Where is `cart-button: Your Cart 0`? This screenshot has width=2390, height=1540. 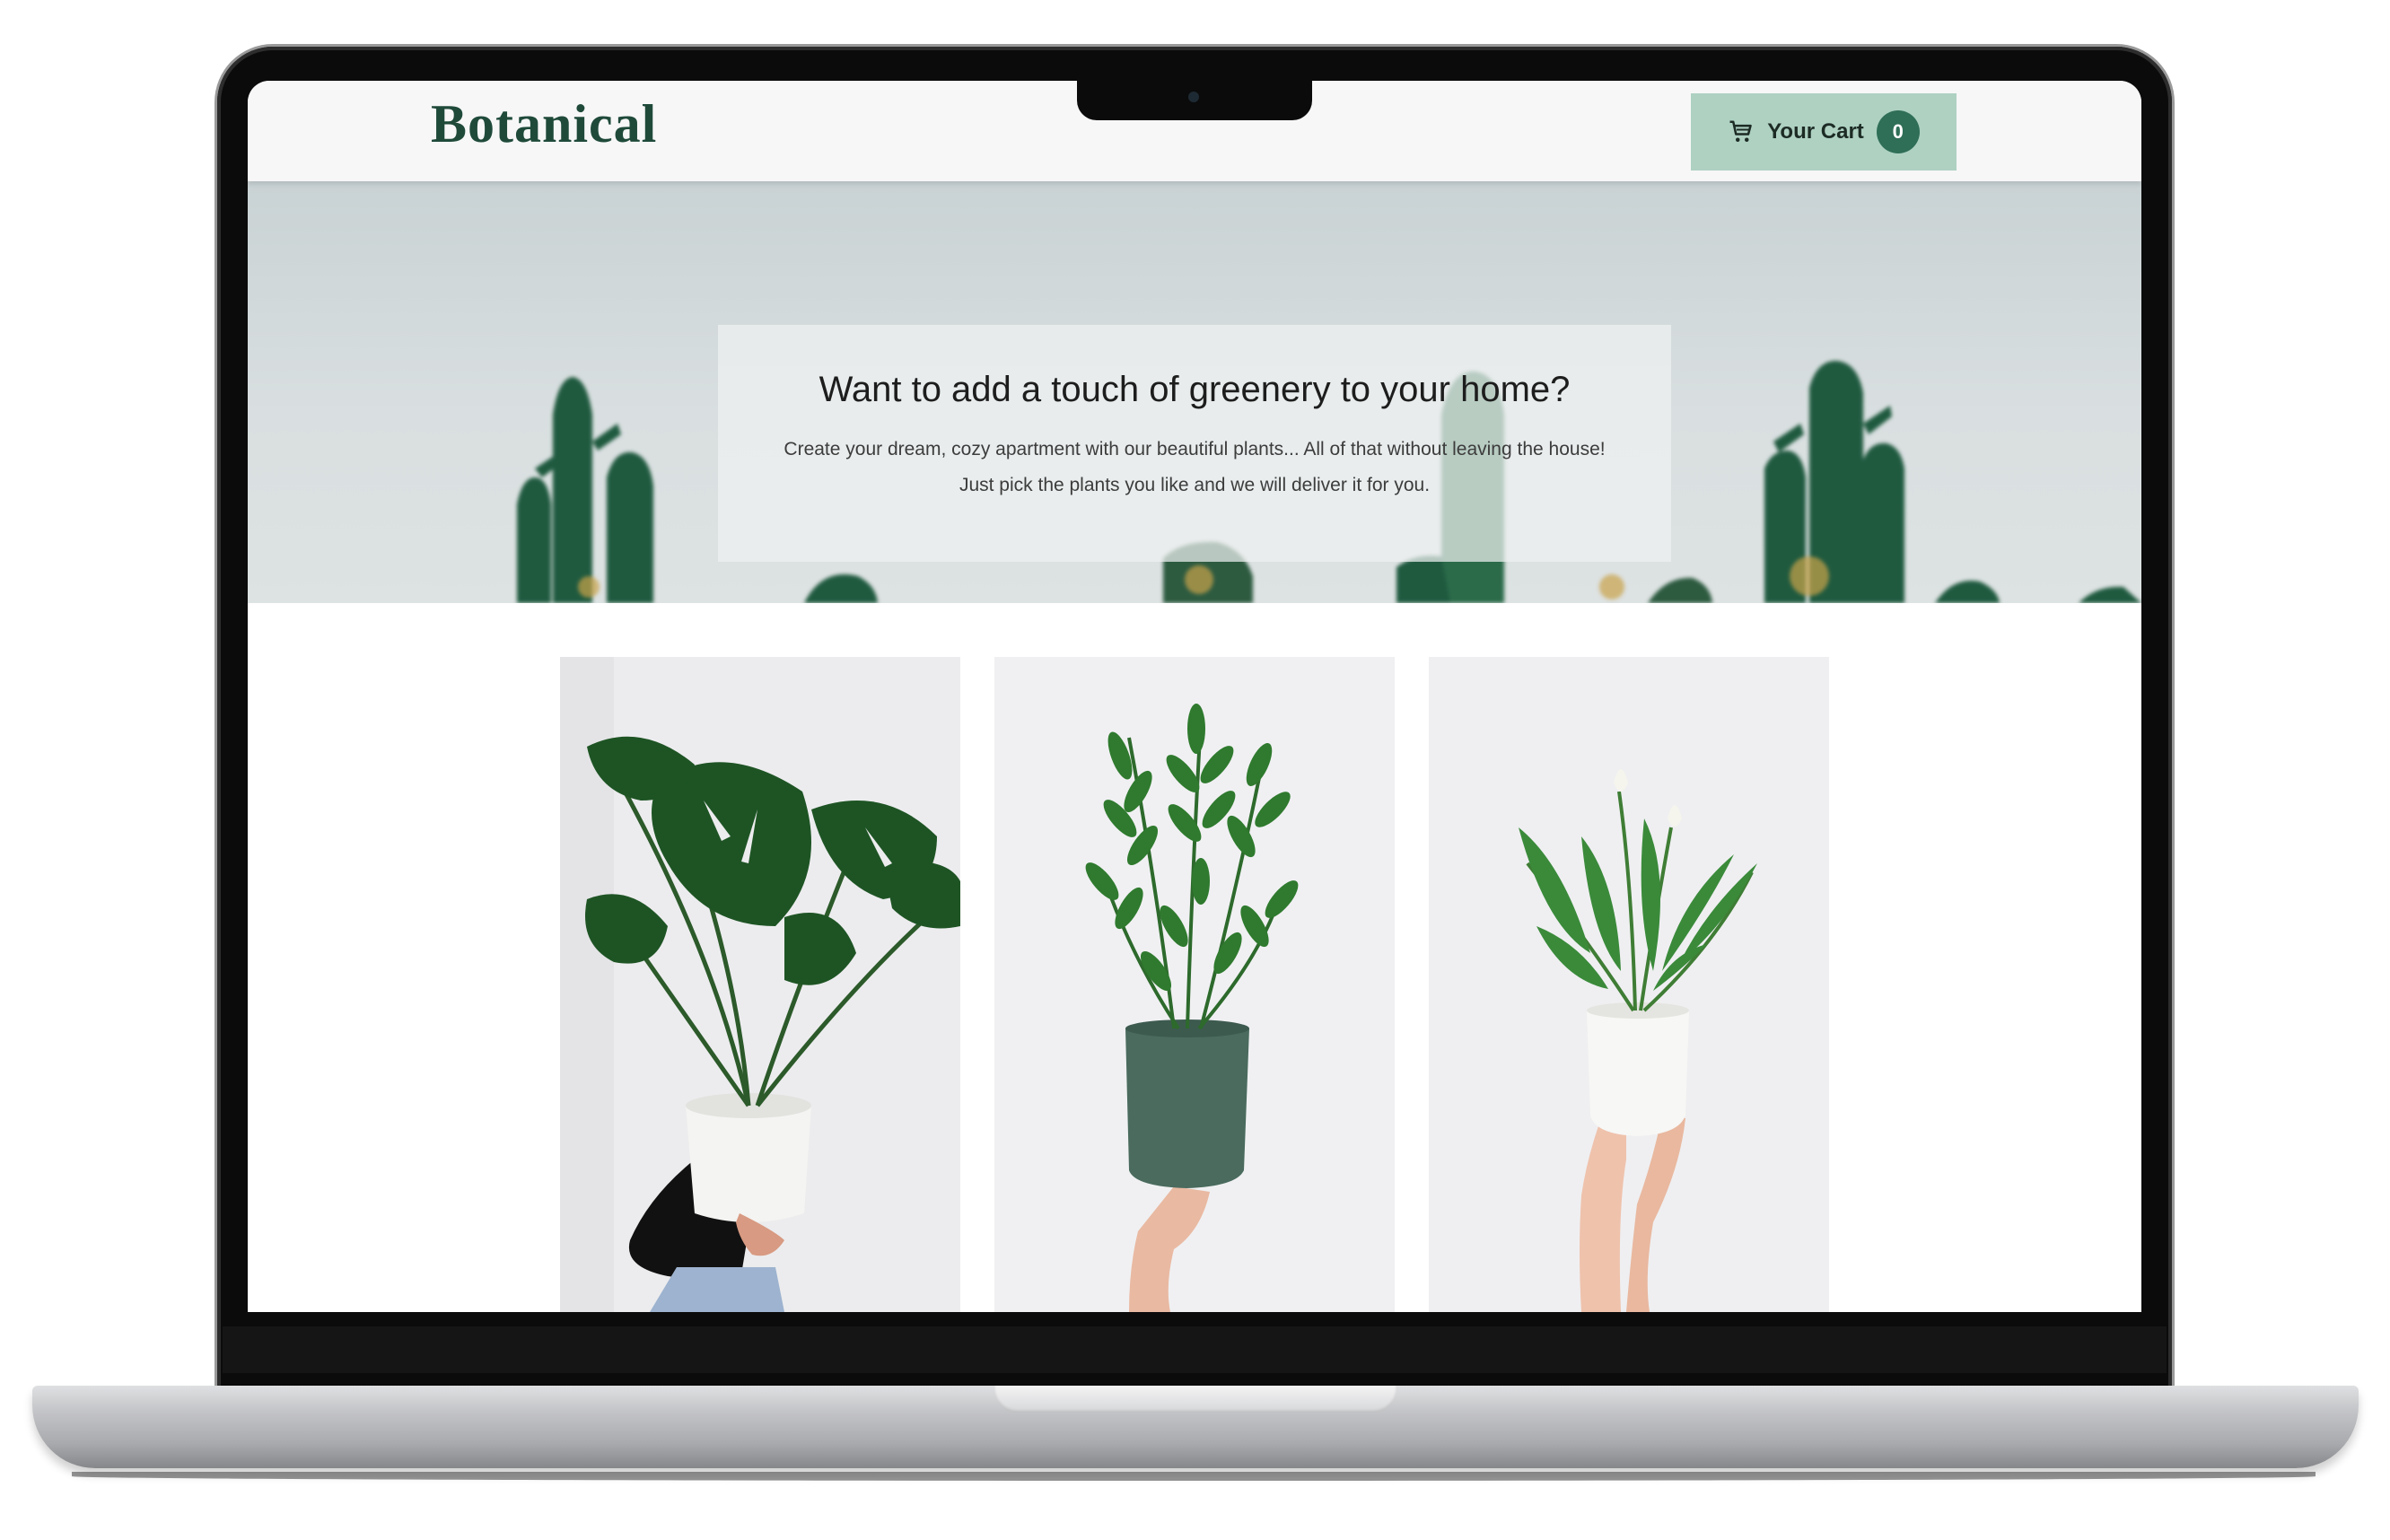 cart-button: Your Cart 0 is located at coordinates (1824, 132).